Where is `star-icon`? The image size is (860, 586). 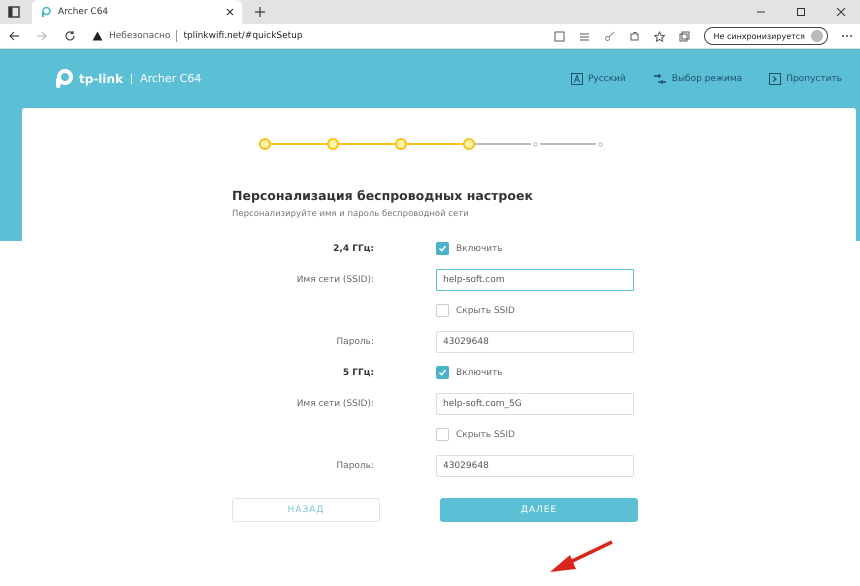 star-icon is located at coordinates (660, 36).